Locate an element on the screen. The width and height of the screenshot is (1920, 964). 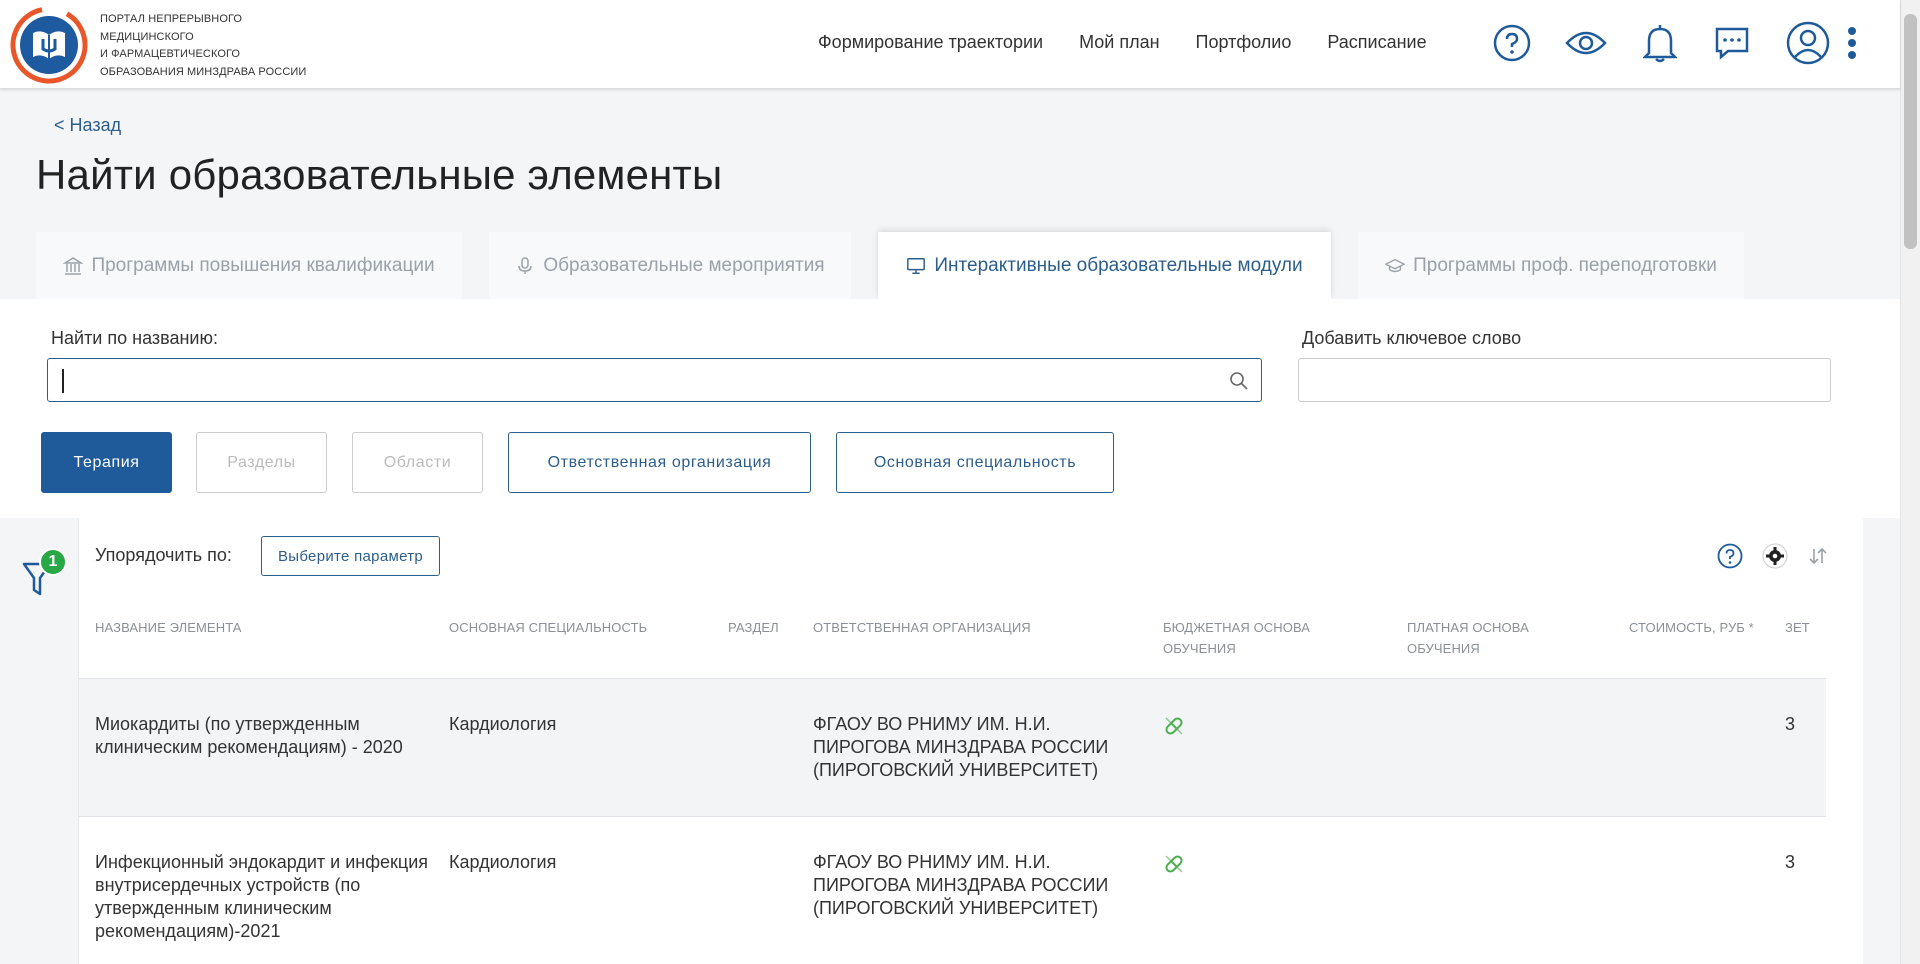
tab-label: Программы повышения квалификации is located at coordinates (263, 265).